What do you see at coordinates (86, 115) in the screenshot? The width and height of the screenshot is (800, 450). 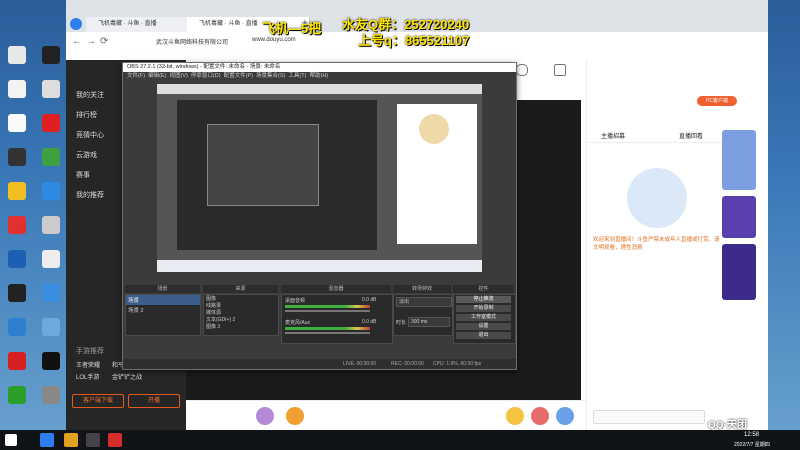 I see `nav-item: 排行榜` at bounding box center [86, 115].